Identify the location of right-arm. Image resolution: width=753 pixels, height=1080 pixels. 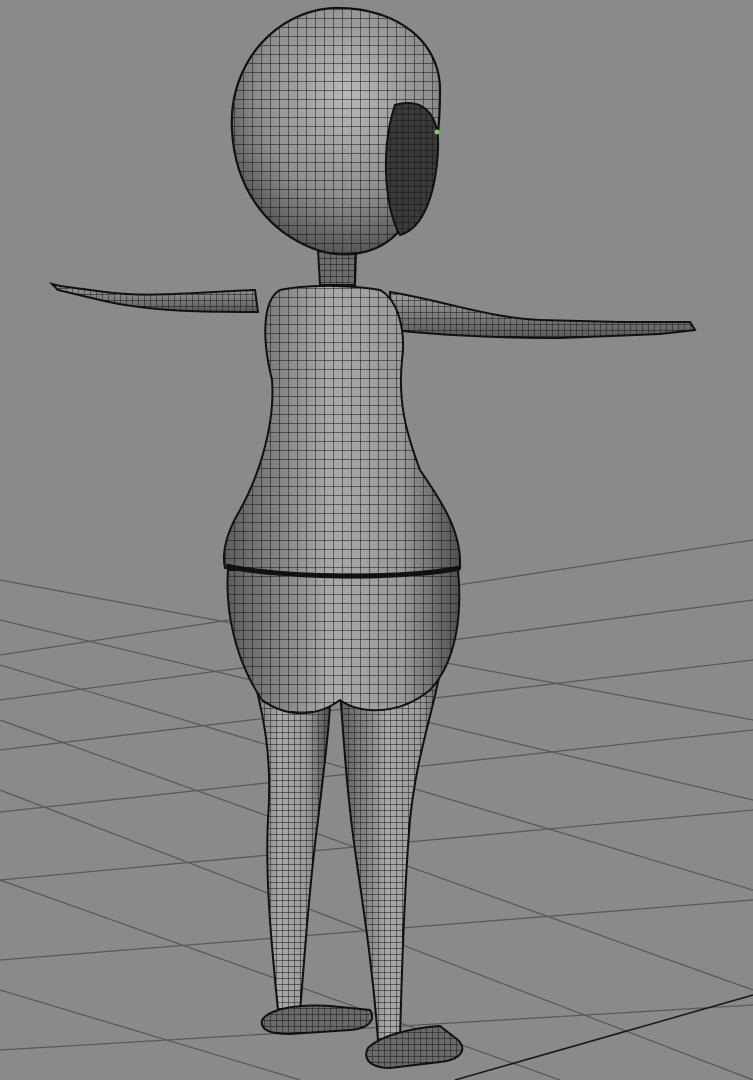
(542, 315).